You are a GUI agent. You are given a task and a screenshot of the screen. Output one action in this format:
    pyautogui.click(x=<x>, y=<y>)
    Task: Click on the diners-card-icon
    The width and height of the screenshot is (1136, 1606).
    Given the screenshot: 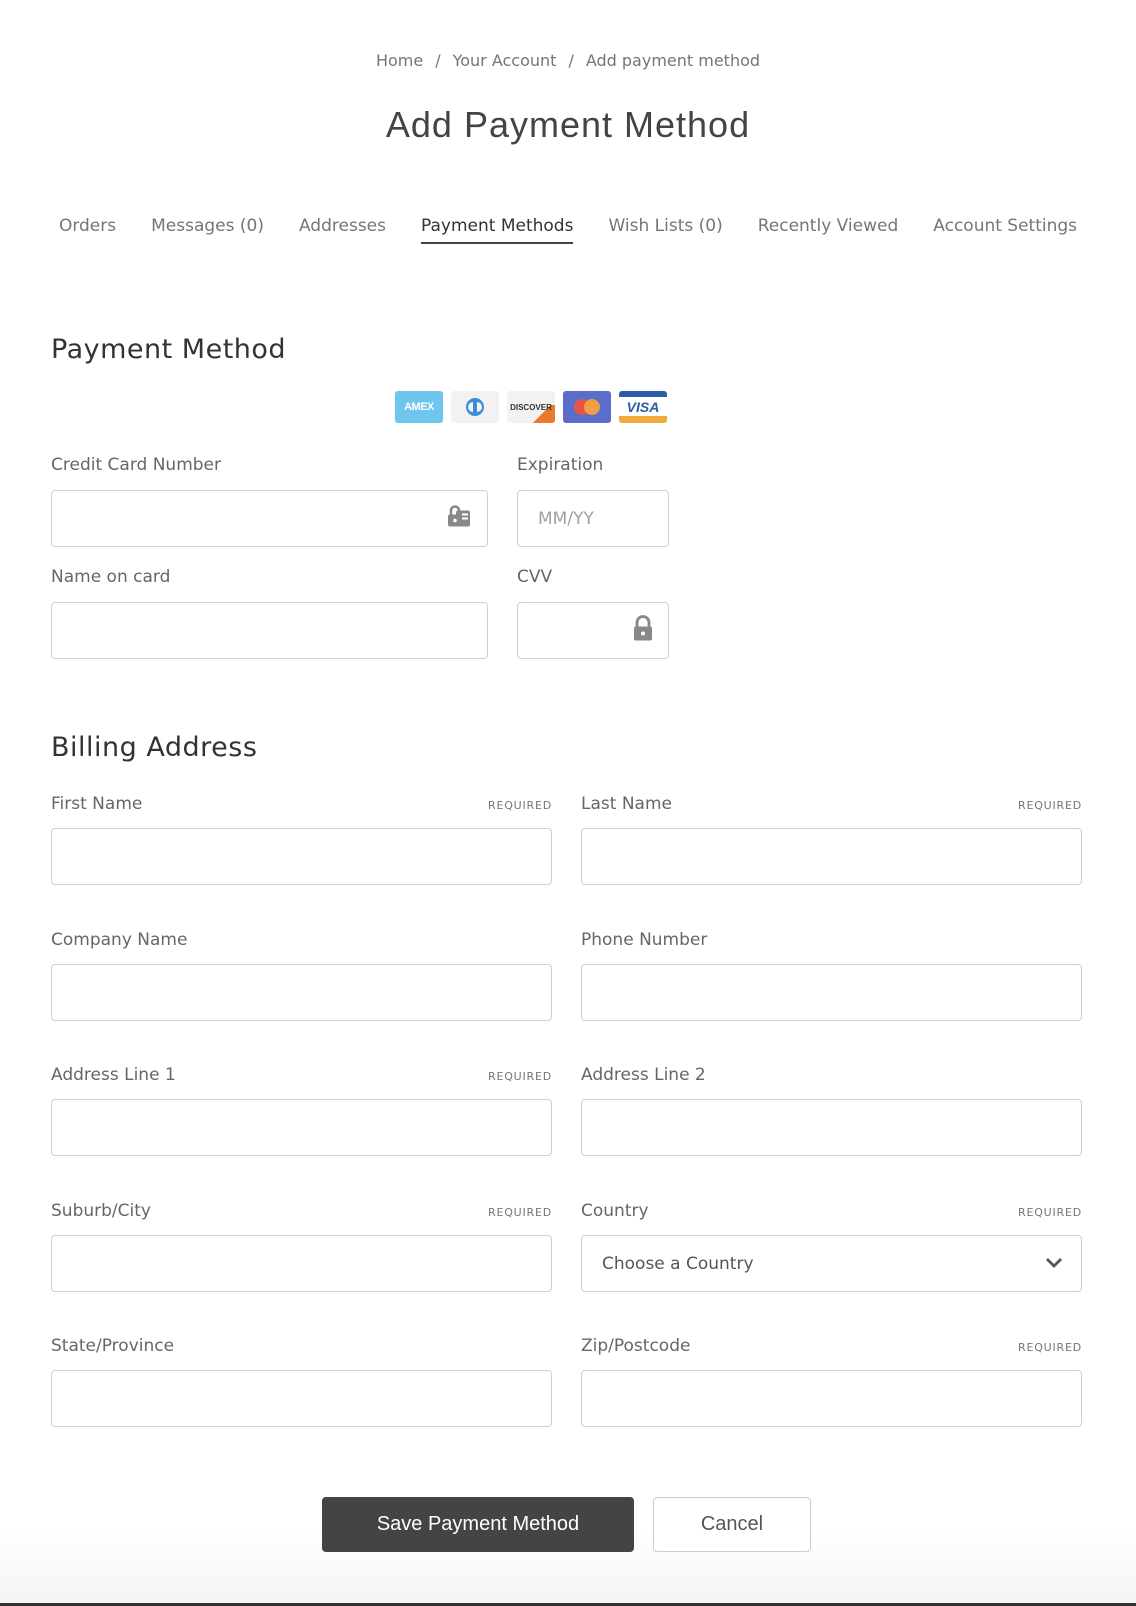 What is the action you would take?
    pyautogui.click(x=475, y=407)
    